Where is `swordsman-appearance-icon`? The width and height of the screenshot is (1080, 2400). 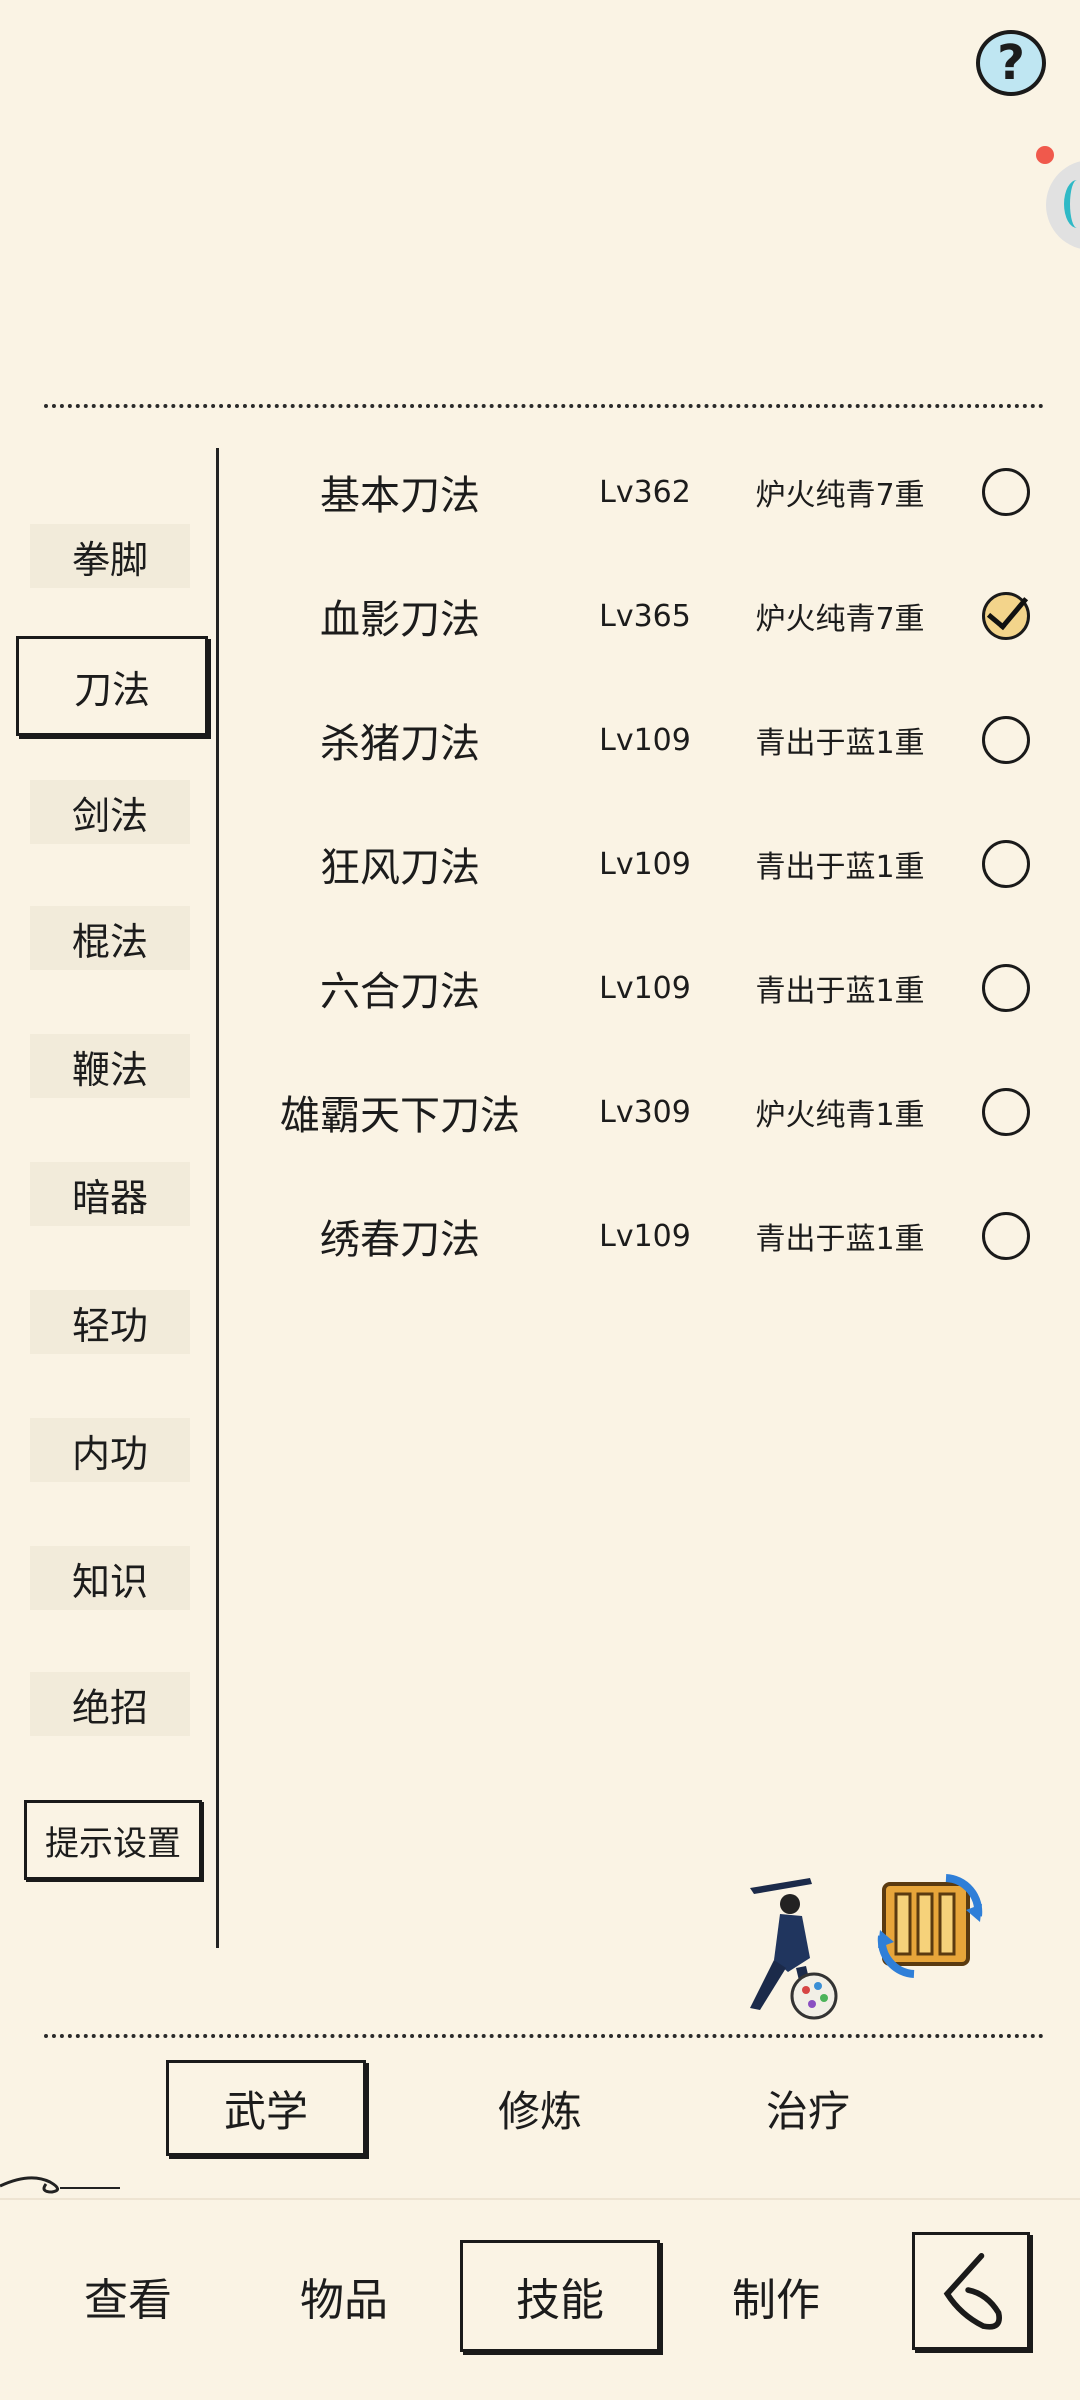 swordsman-appearance-icon is located at coordinates (790, 1948).